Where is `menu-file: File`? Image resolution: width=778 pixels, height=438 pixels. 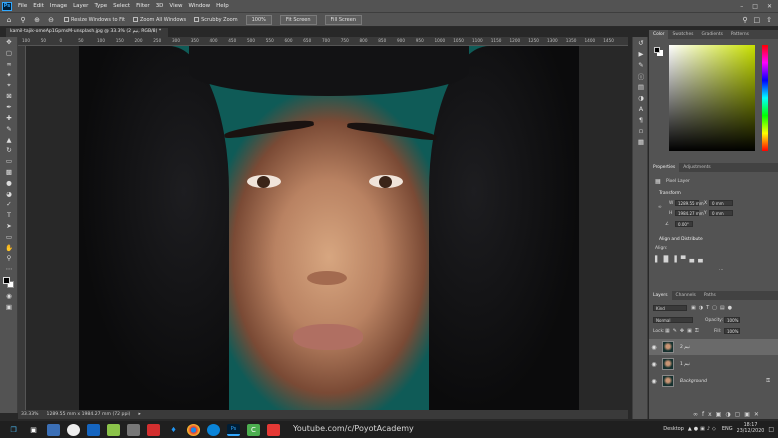 menu-file: File is located at coordinates (22, 6).